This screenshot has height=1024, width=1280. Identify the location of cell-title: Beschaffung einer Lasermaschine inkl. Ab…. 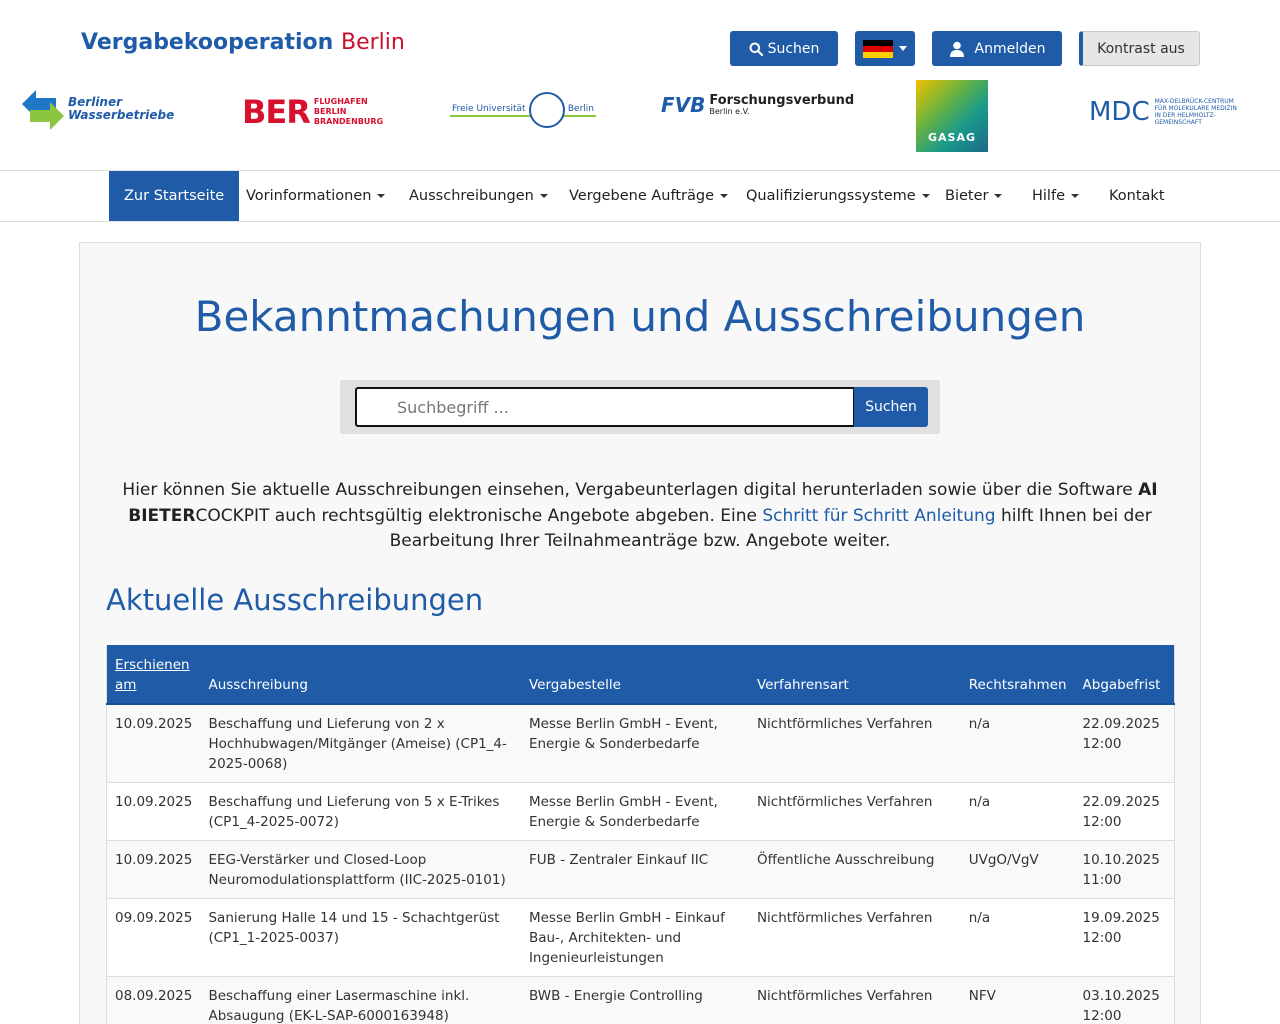
(360, 1000).